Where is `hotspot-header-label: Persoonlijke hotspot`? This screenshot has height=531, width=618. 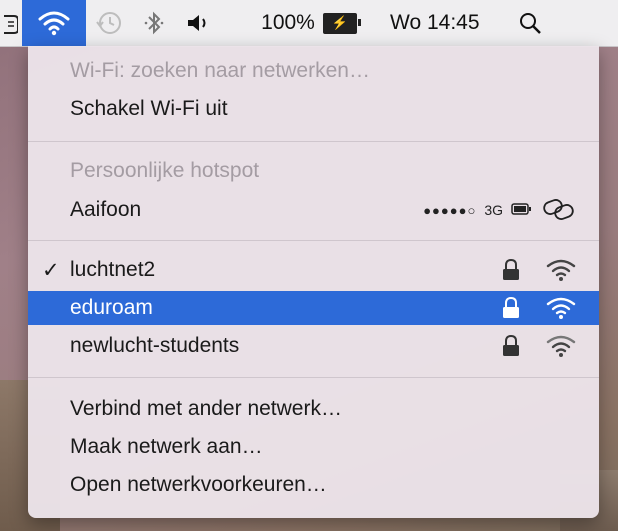 hotspot-header-label: Persoonlijke hotspot is located at coordinates (165, 170).